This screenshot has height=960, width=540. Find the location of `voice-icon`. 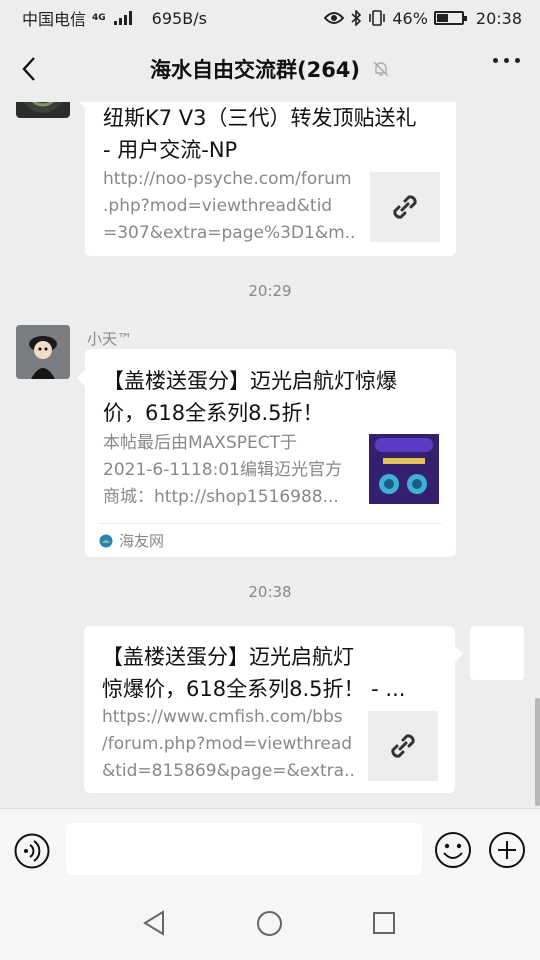

voice-icon is located at coordinates (32, 851).